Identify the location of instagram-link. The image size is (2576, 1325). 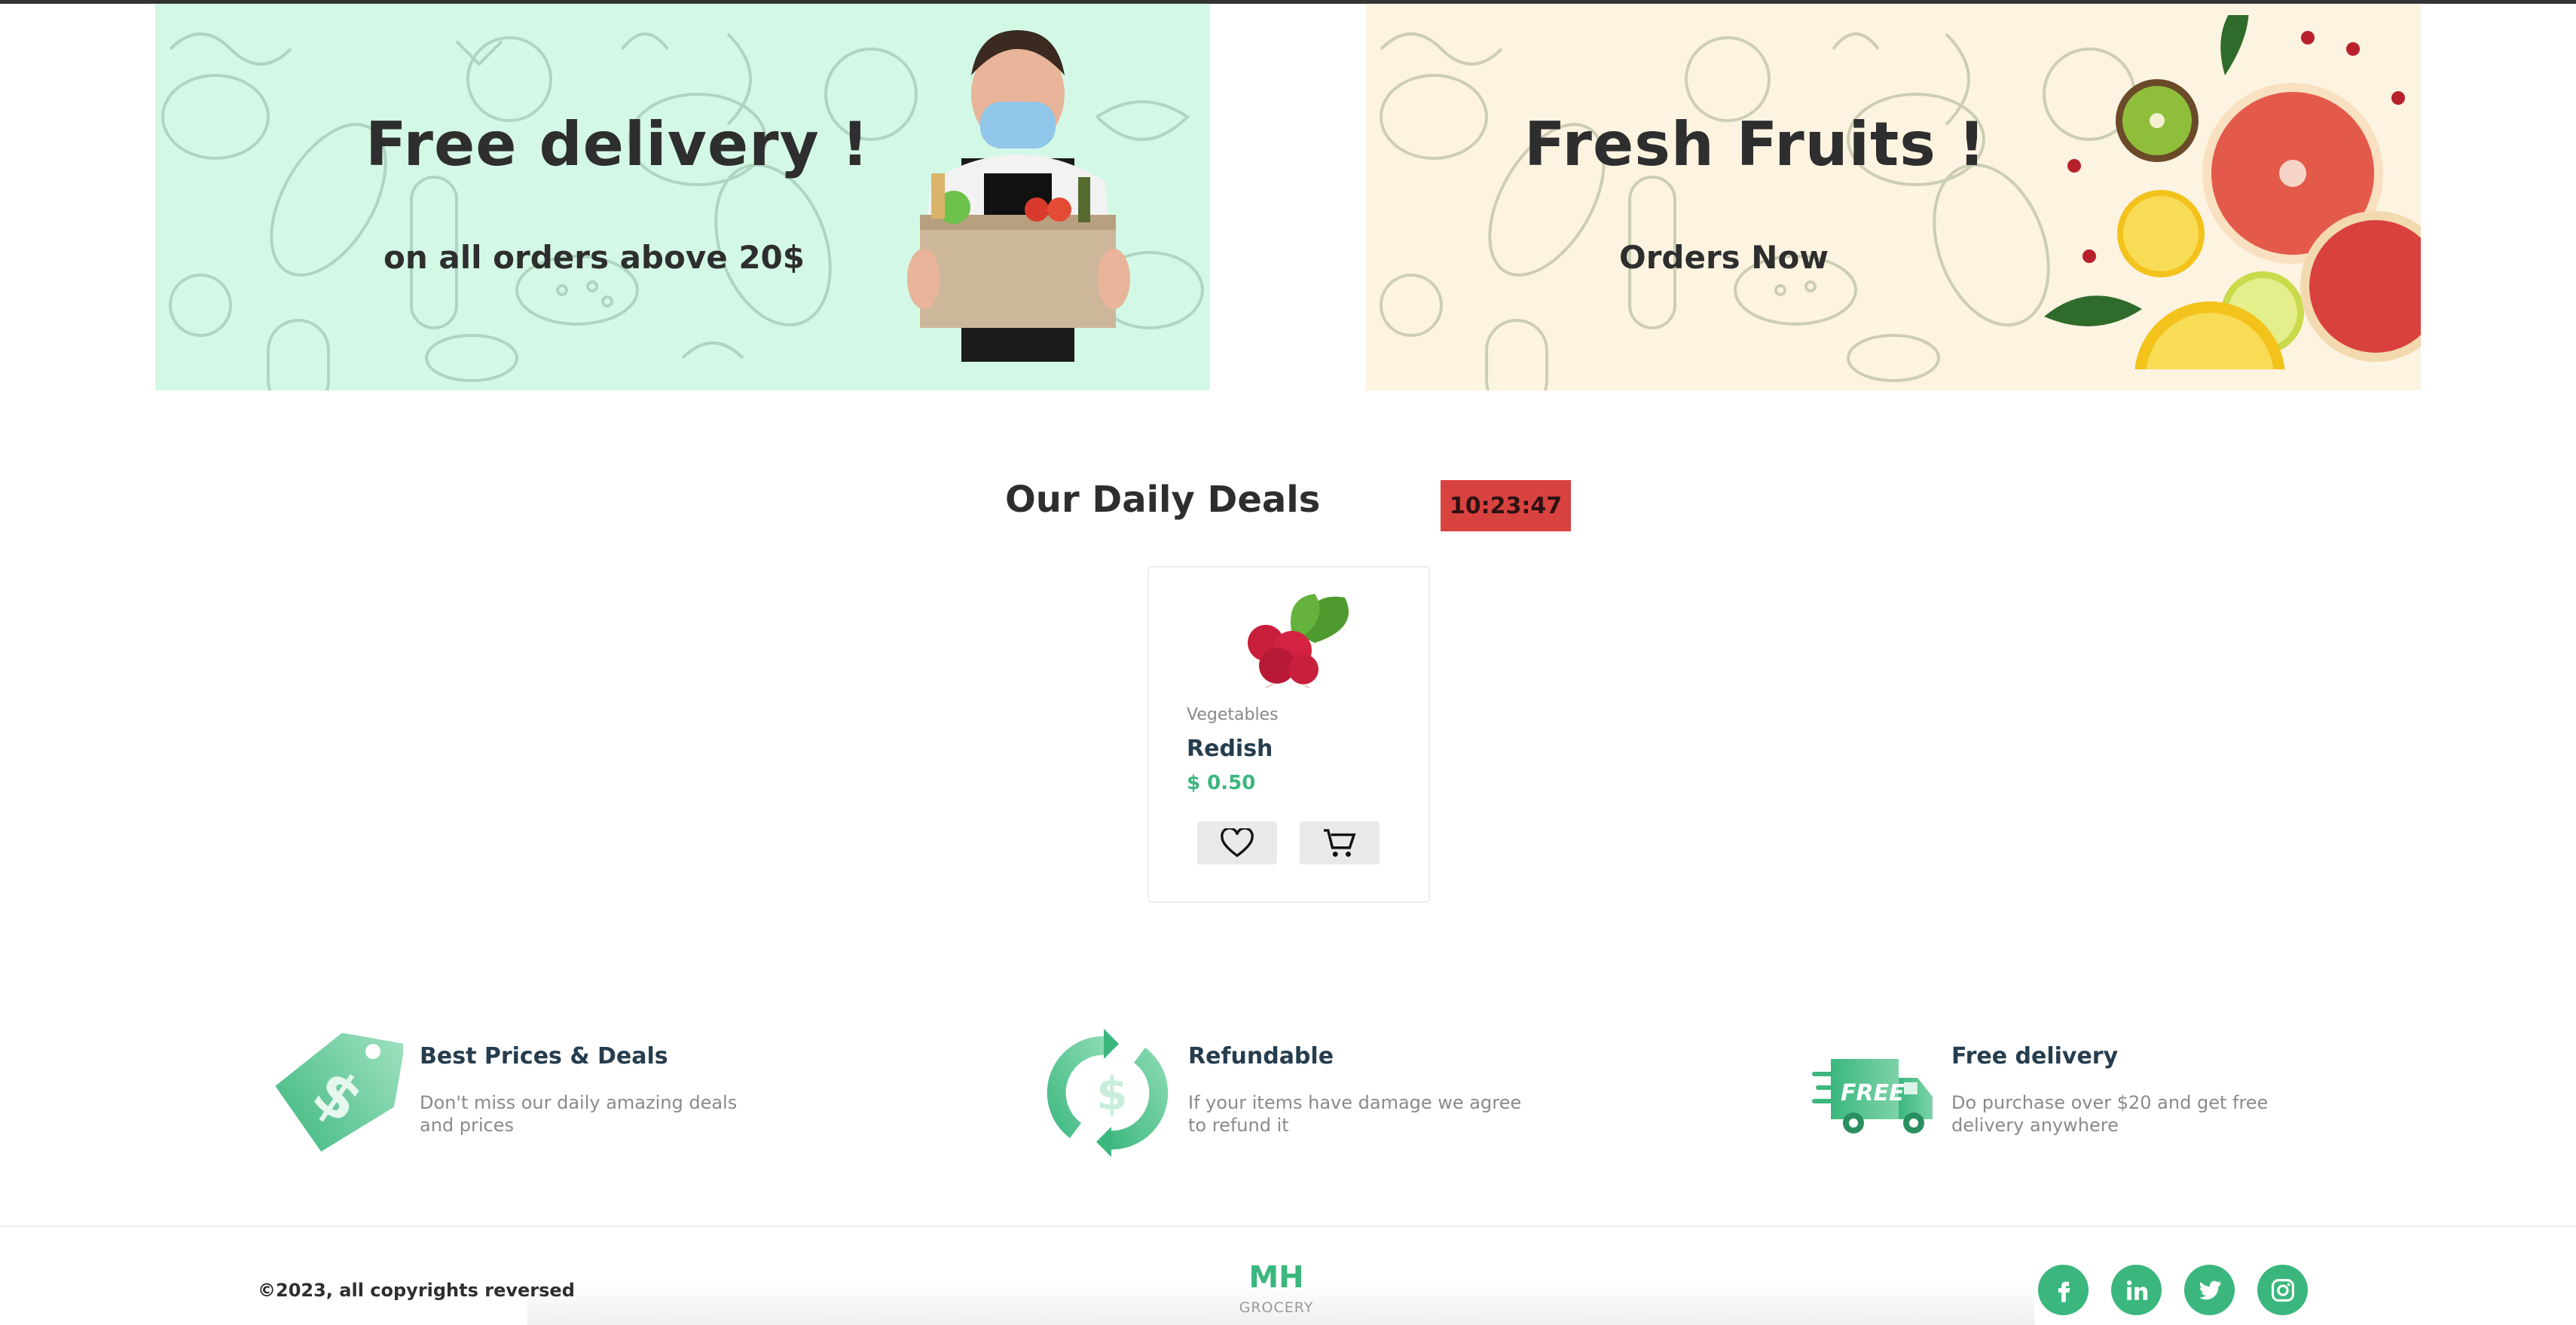
(2282, 1290).